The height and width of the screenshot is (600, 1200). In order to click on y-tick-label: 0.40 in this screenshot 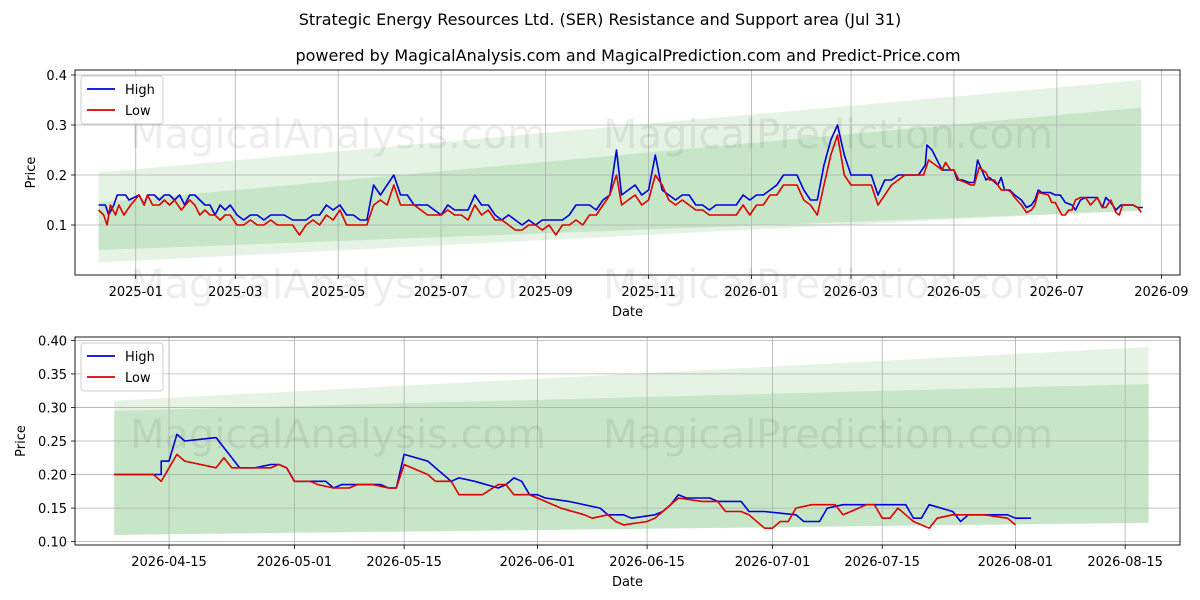, I will do `click(52, 341)`.